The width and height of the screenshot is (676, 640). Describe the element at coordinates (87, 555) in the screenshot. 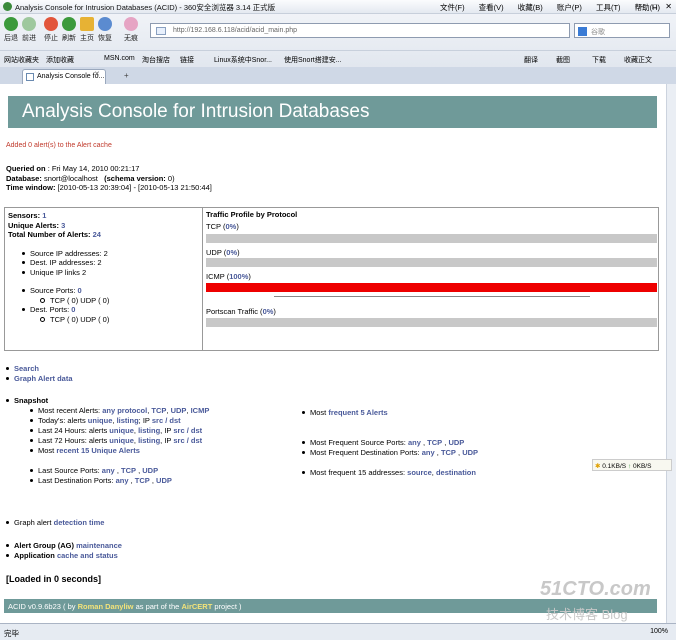

I see `cache-status-link: cache and status` at that location.